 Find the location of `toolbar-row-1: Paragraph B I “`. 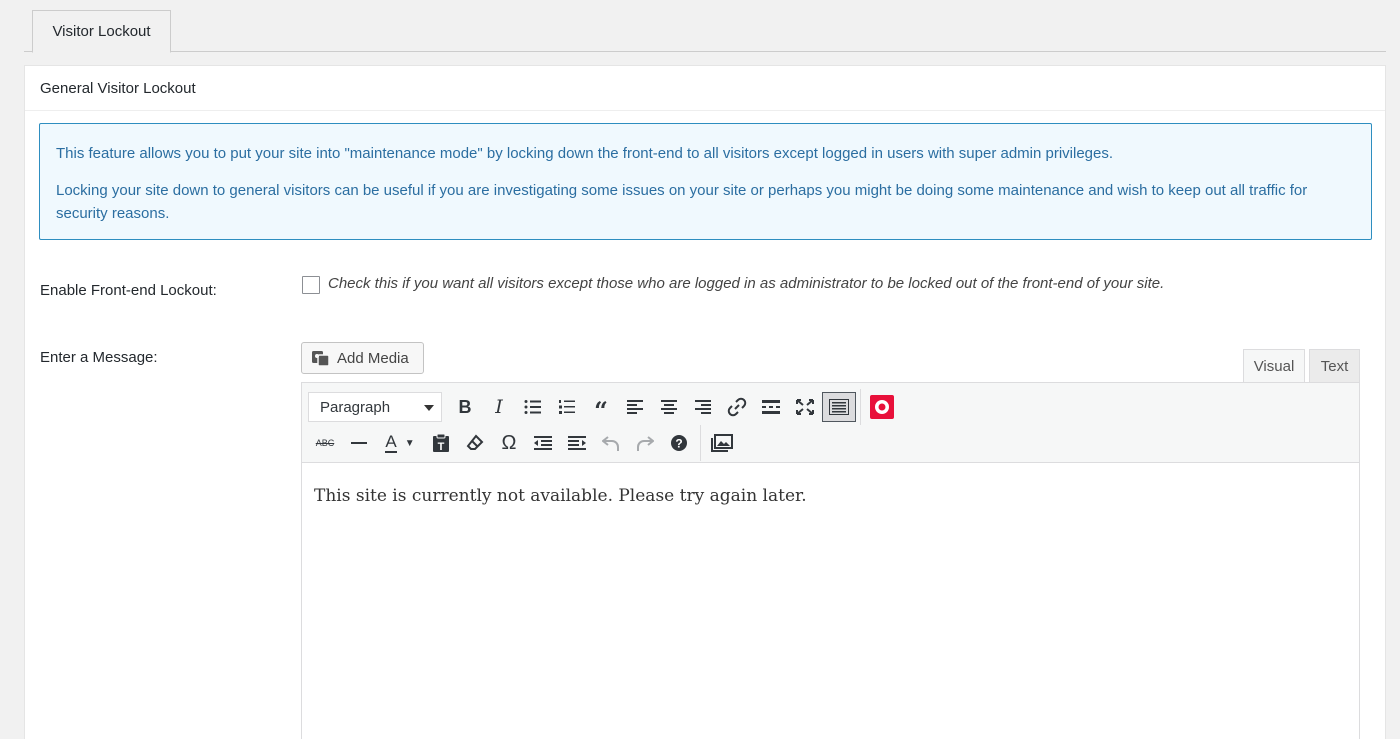

toolbar-row-1: Paragraph B I “ is located at coordinates (603, 407).